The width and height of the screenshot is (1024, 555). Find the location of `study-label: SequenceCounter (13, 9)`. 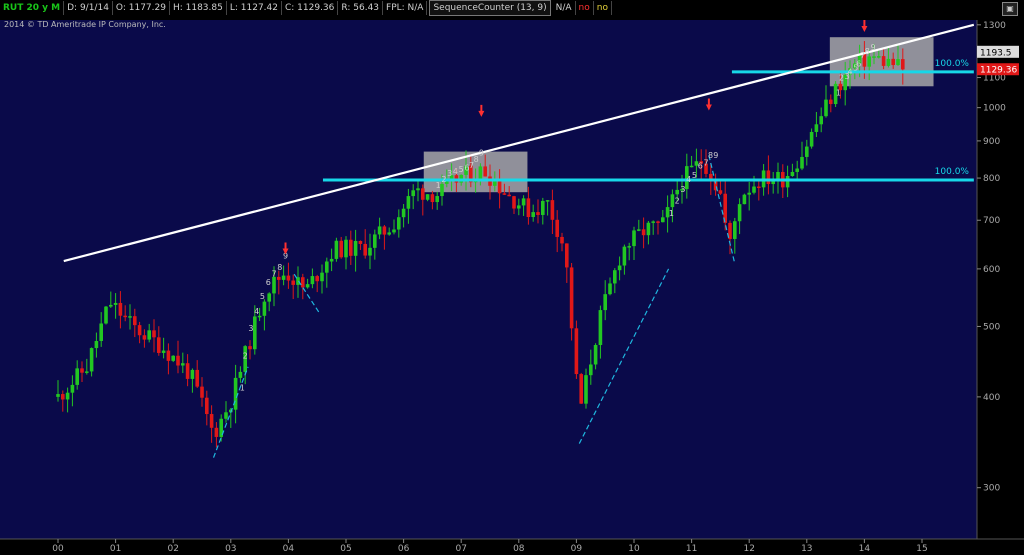

study-label: SequenceCounter (13, 9) is located at coordinates (490, 8).